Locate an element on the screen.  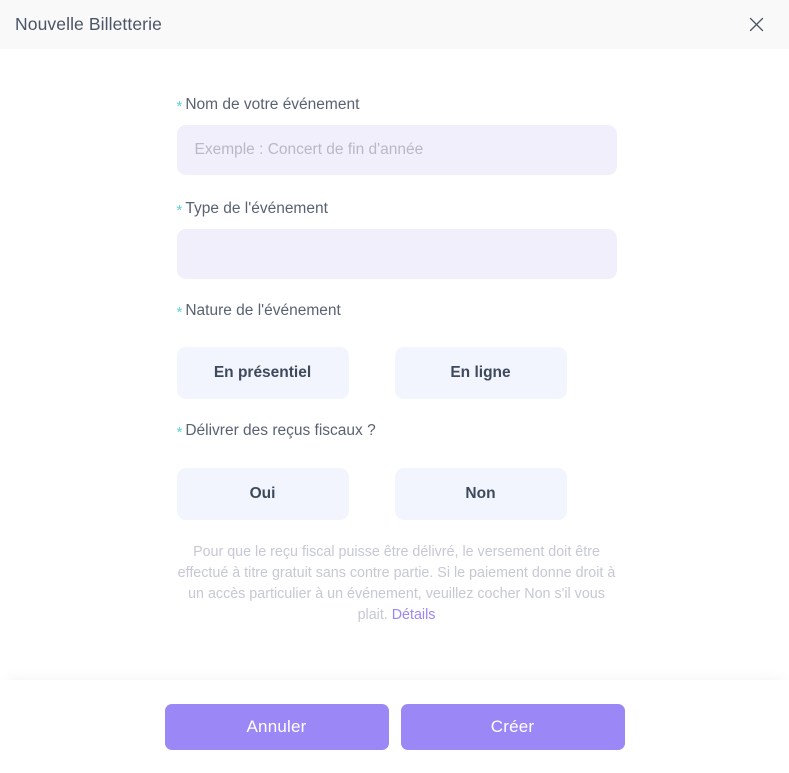
tax-receipts-option-no: Non is located at coordinates (480, 494).